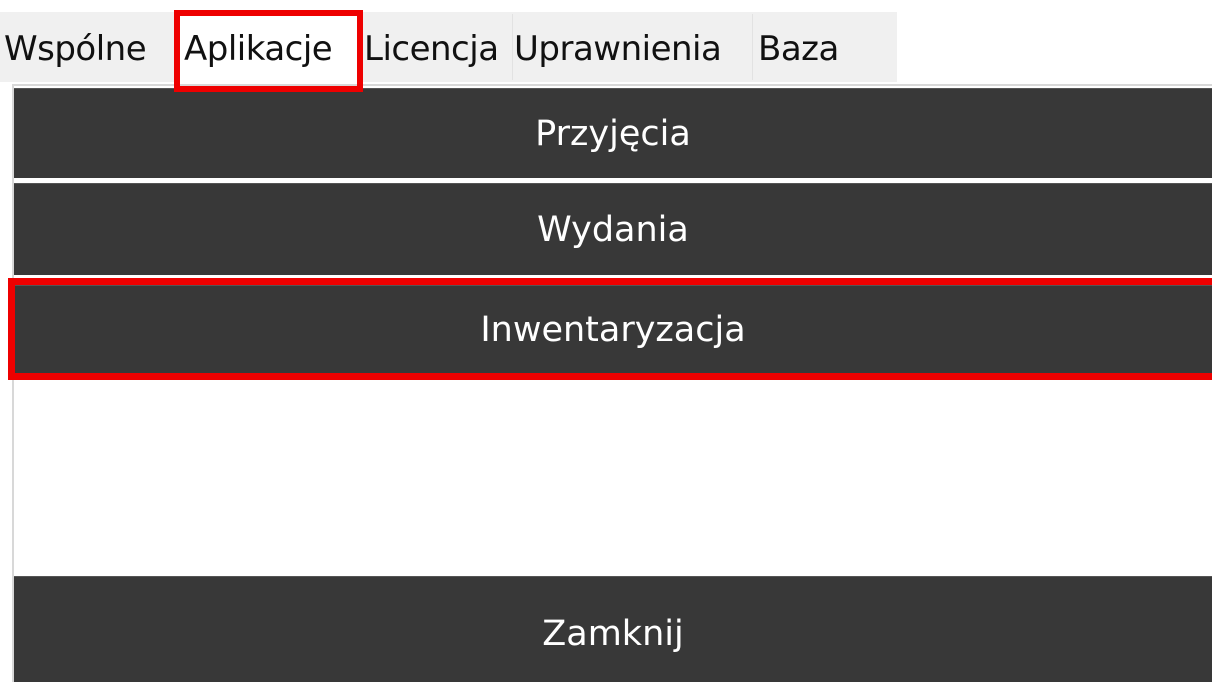 This screenshot has height=682, width=1212. Describe the element at coordinates (435, 47) in the screenshot. I see `tab-license: Licencja` at that location.